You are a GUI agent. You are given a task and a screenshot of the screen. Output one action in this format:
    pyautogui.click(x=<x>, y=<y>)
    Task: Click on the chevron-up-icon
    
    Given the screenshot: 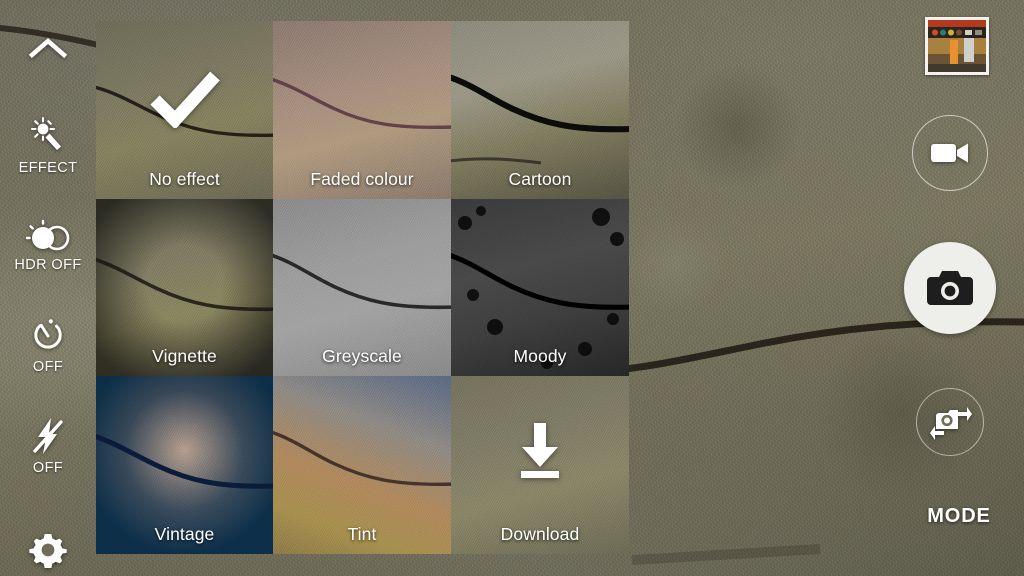 What is the action you would take?
    pyautogui.click(x=48, y=48)
    